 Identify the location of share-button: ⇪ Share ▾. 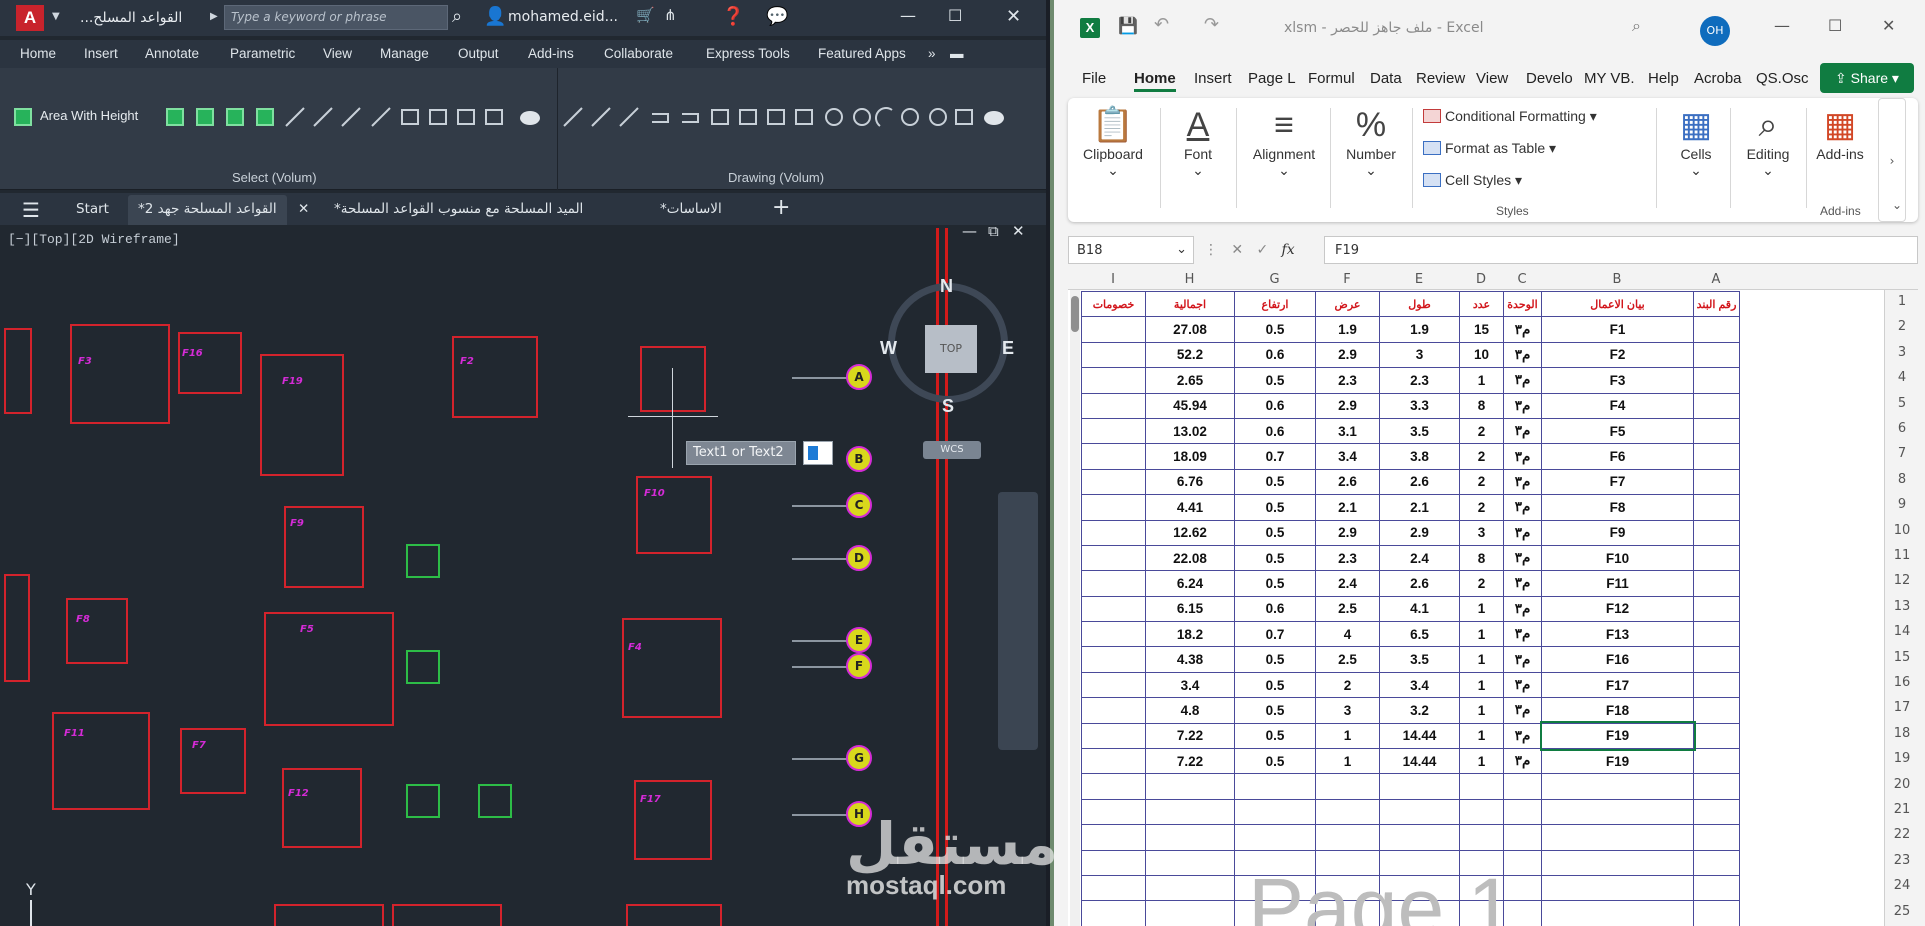
(1867, 78).